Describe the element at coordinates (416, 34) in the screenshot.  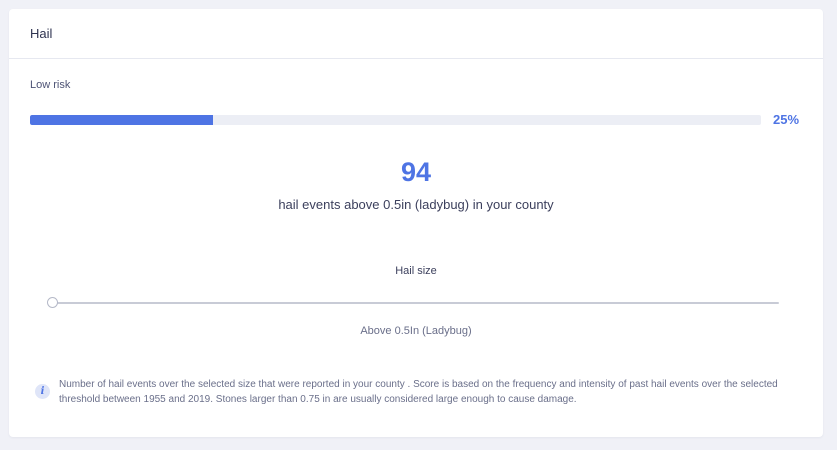
I see `card-header: Hail` at that location.